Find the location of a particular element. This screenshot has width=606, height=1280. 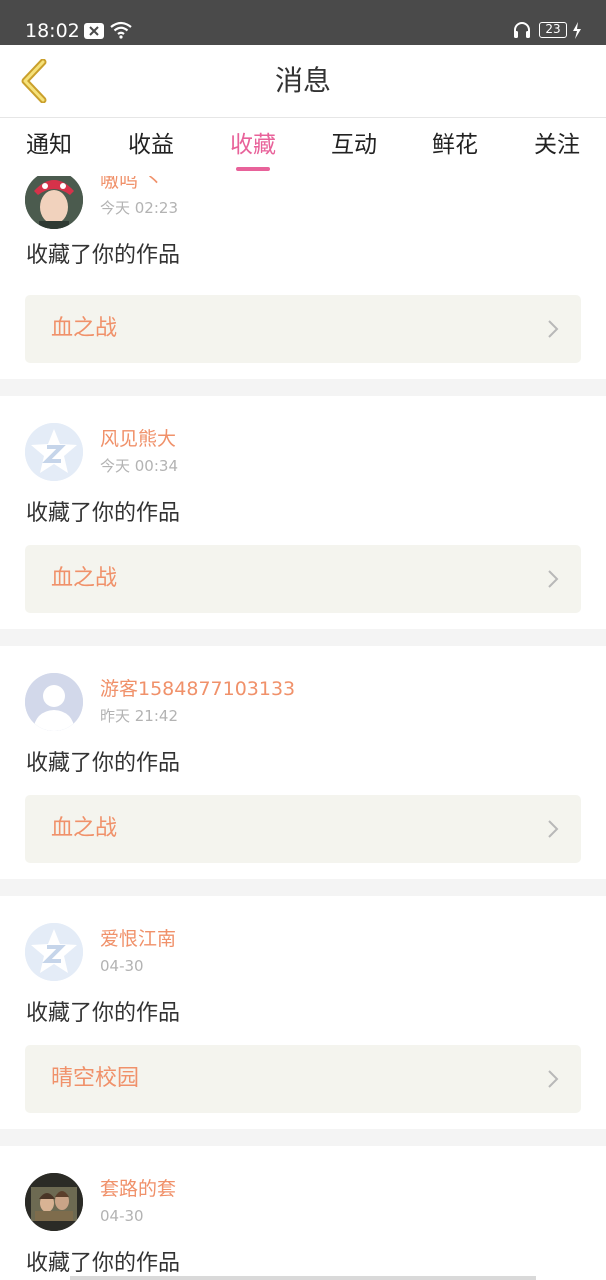

tab-flowers: 鲜花 is located at coordinates (455, 145).